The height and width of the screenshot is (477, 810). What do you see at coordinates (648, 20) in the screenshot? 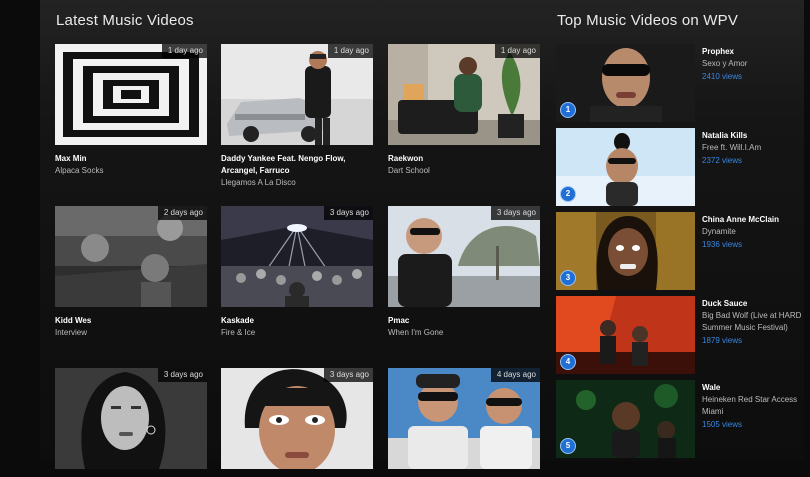
I see `top-videos-heading: Top Music Videos on WPV` at bounding box center [648, 20].